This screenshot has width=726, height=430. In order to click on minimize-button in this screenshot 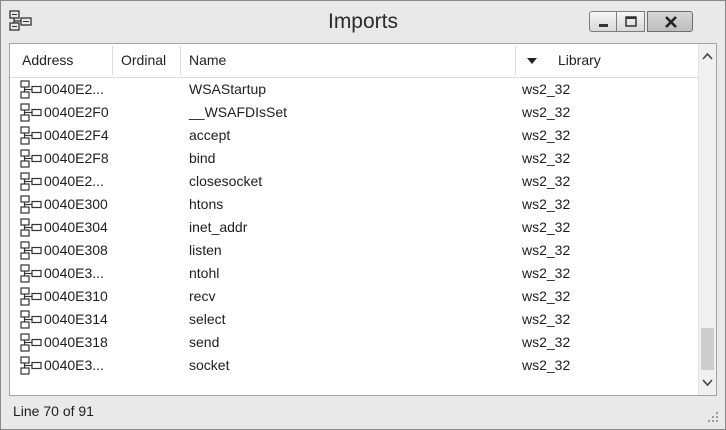, I will do `click(603, 21)`.